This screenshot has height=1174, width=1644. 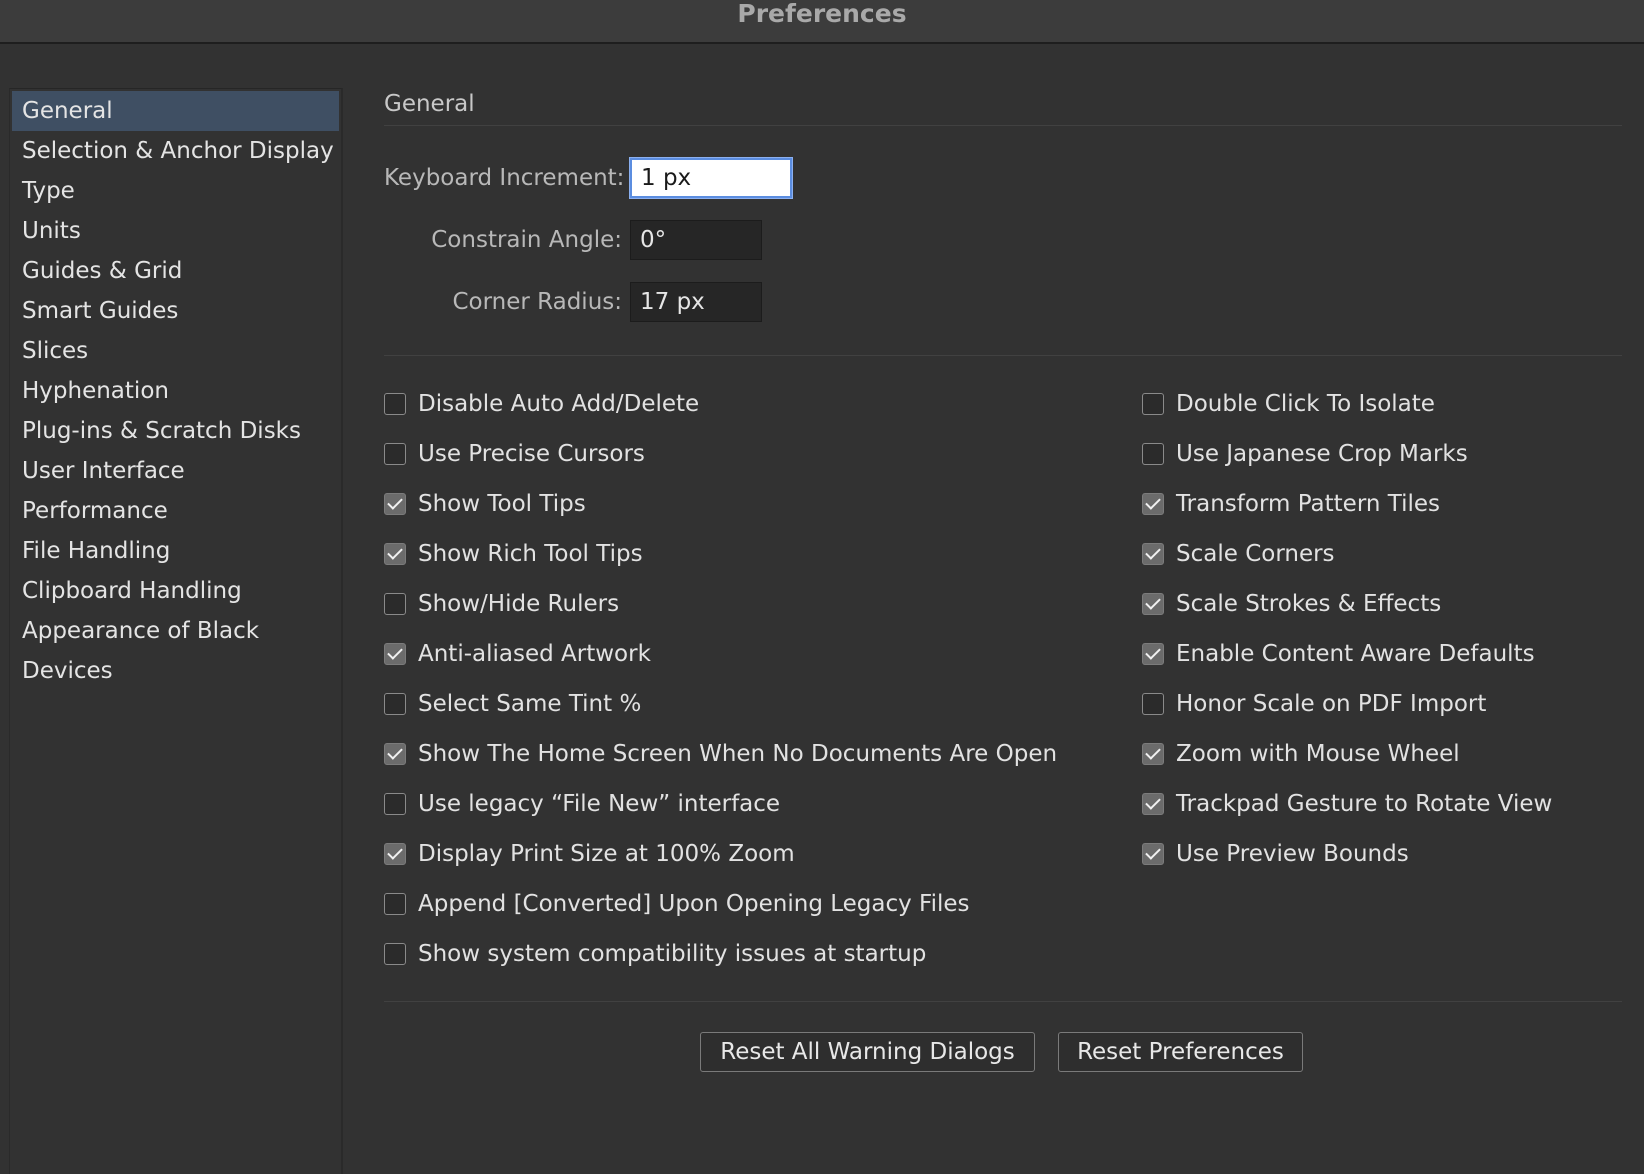 I want to click on option-label: Anti-aliased Artwork, so click(x=534, y=654).